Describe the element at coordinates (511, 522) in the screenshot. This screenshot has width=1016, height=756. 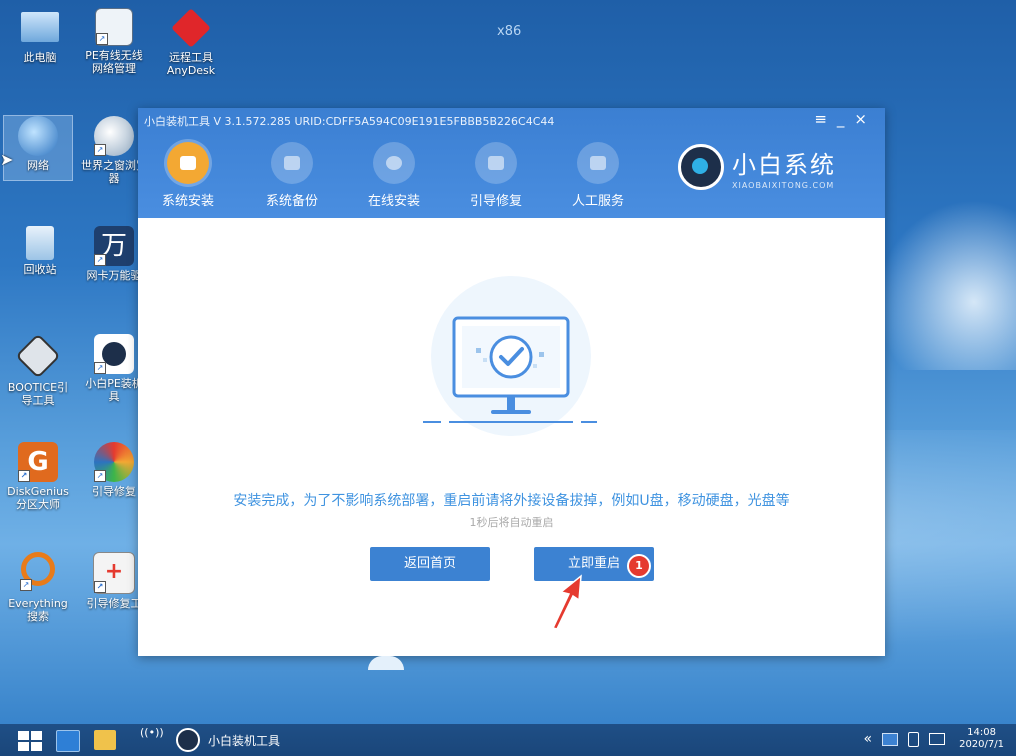
I see `restart-countdown: 1秒后将自动重启` at that location.